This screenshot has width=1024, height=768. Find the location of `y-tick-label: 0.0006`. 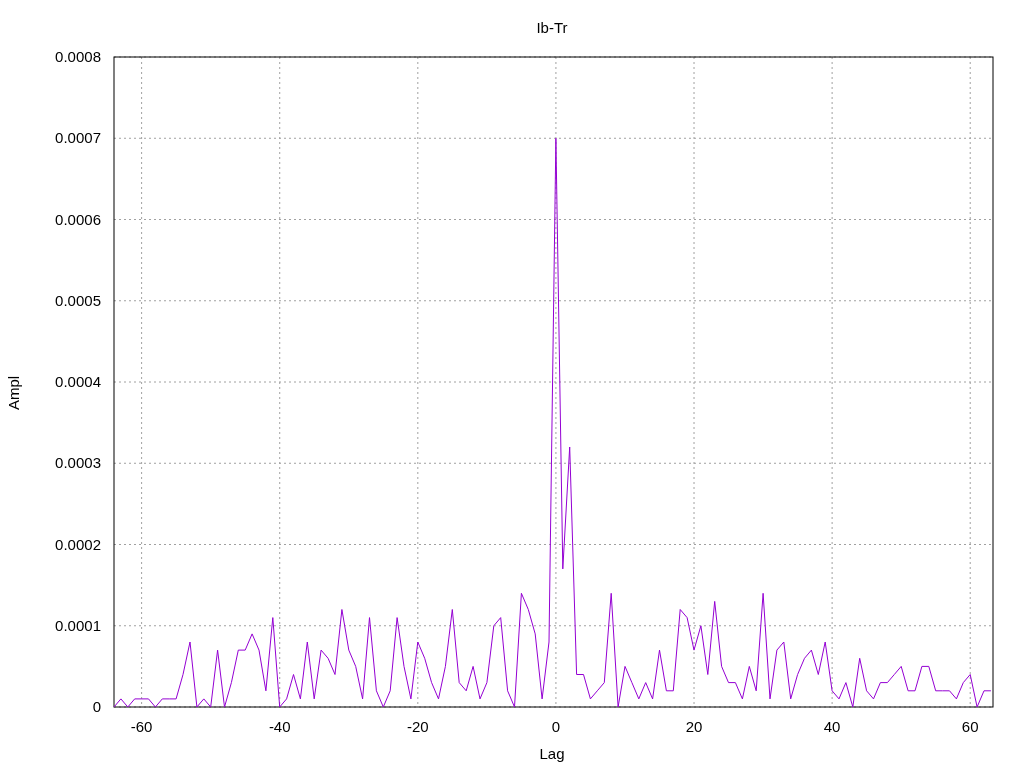

y-tick-label: 0.0006 is located at coordinates (78, 219).